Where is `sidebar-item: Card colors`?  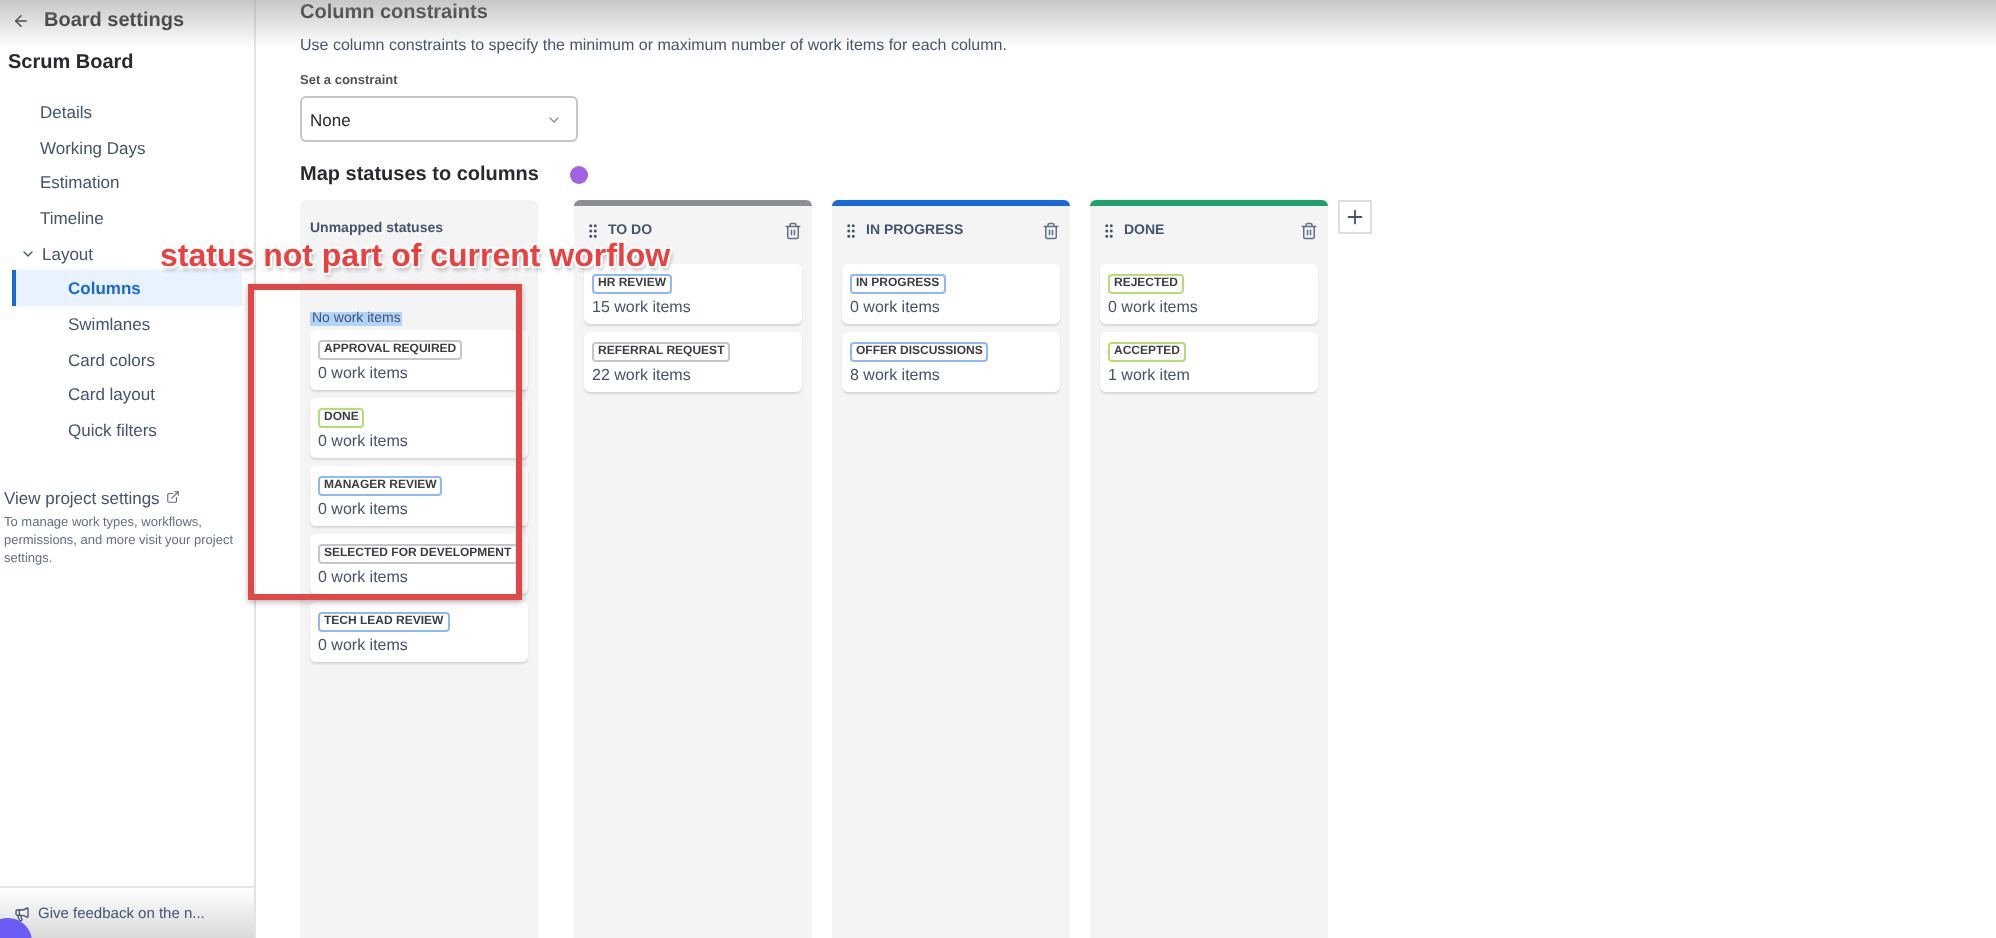 sidebar-item: Card colors is located at coordinates (83, 359).